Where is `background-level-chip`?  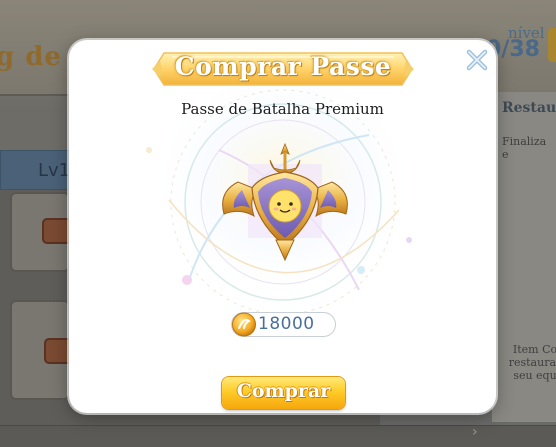 background-level-chip is located at coordinates (552, 45).